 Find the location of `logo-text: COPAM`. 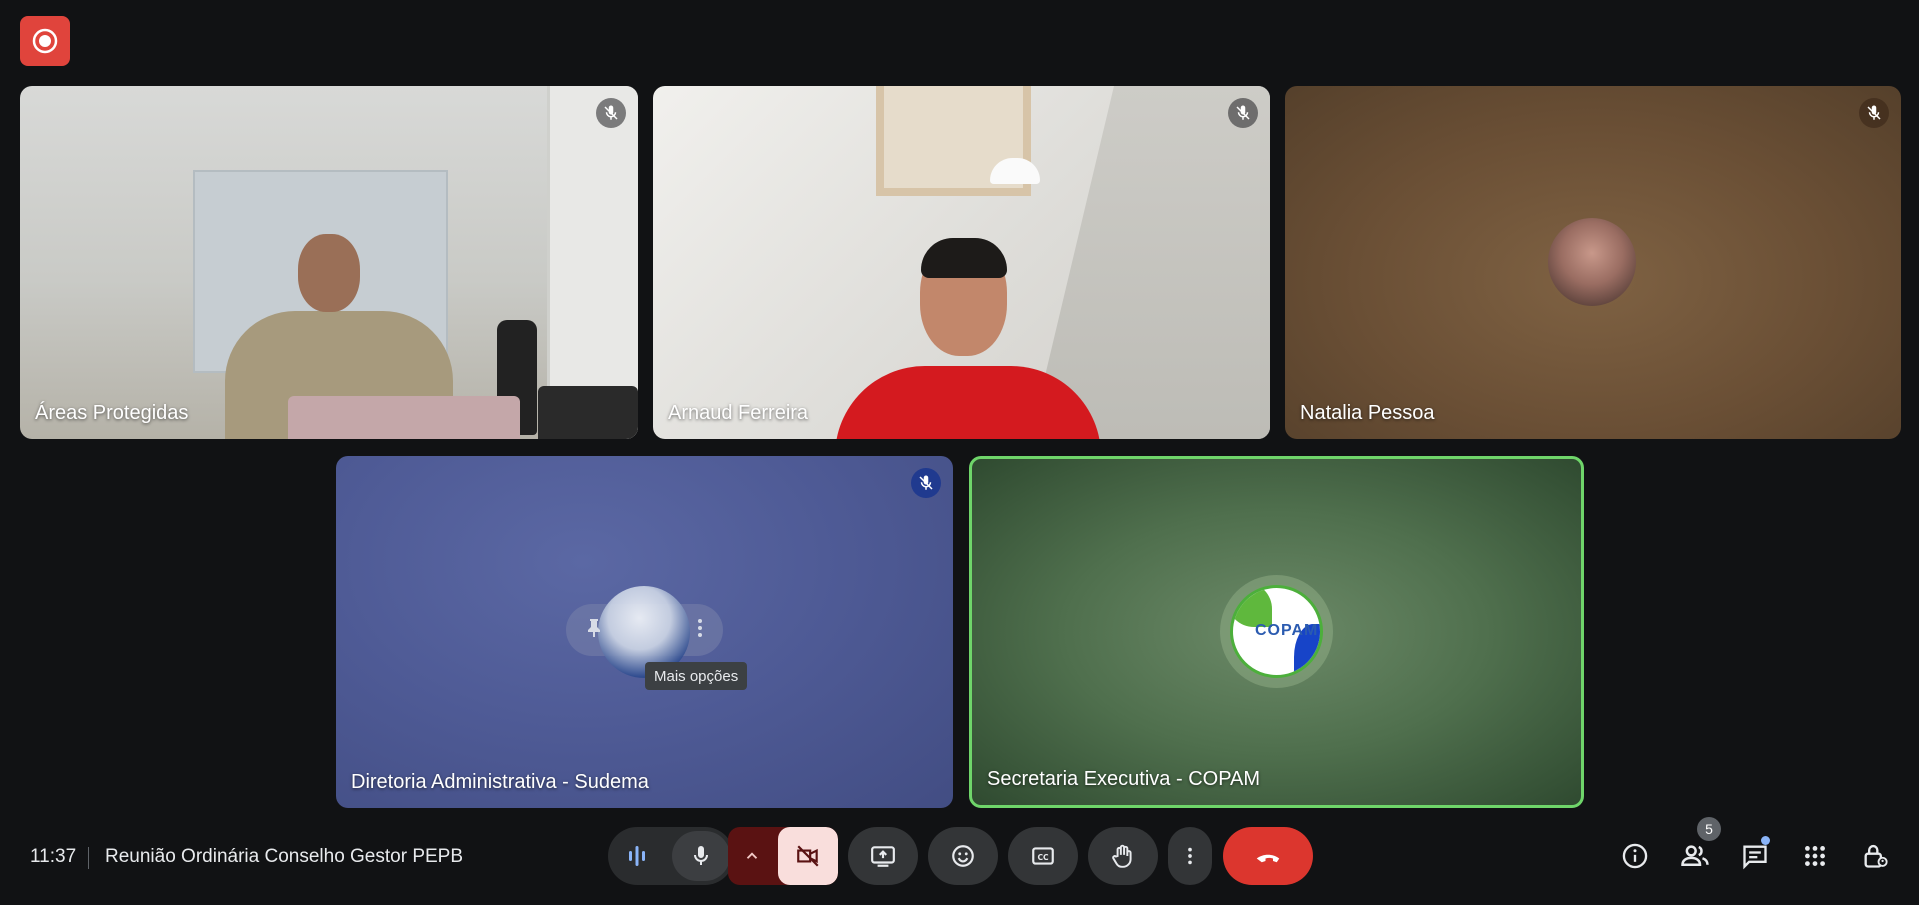

logo-text: COPAM is located at coordinates (1287, 630).